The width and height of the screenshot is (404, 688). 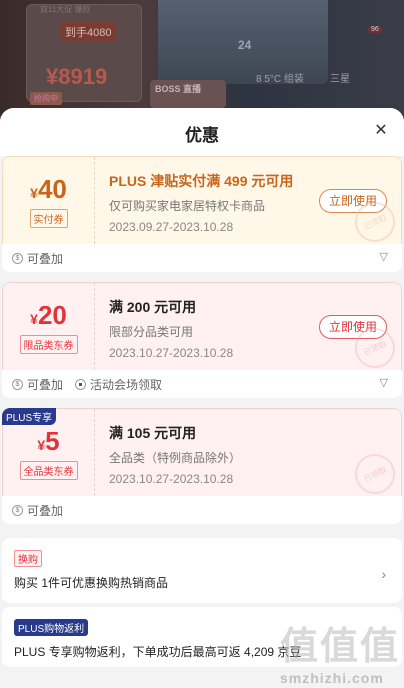 I want to click on venue-icon, so click(x=81, y=384).